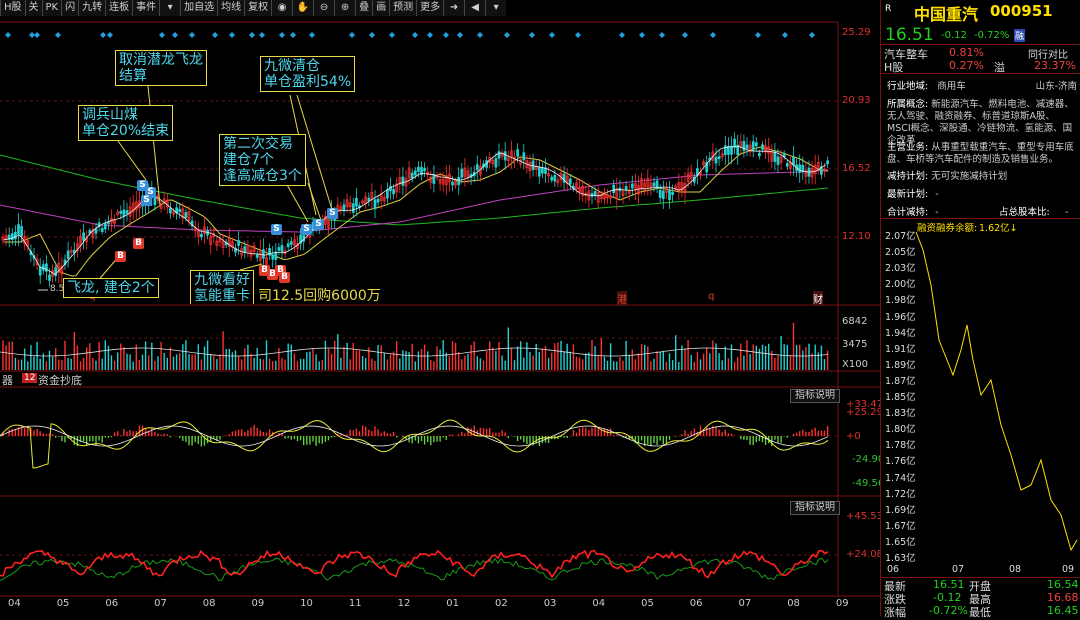 This screenshot has height=620, width=1080. I want to click on margin-y-label: 1.67亿, so click(900, 526).